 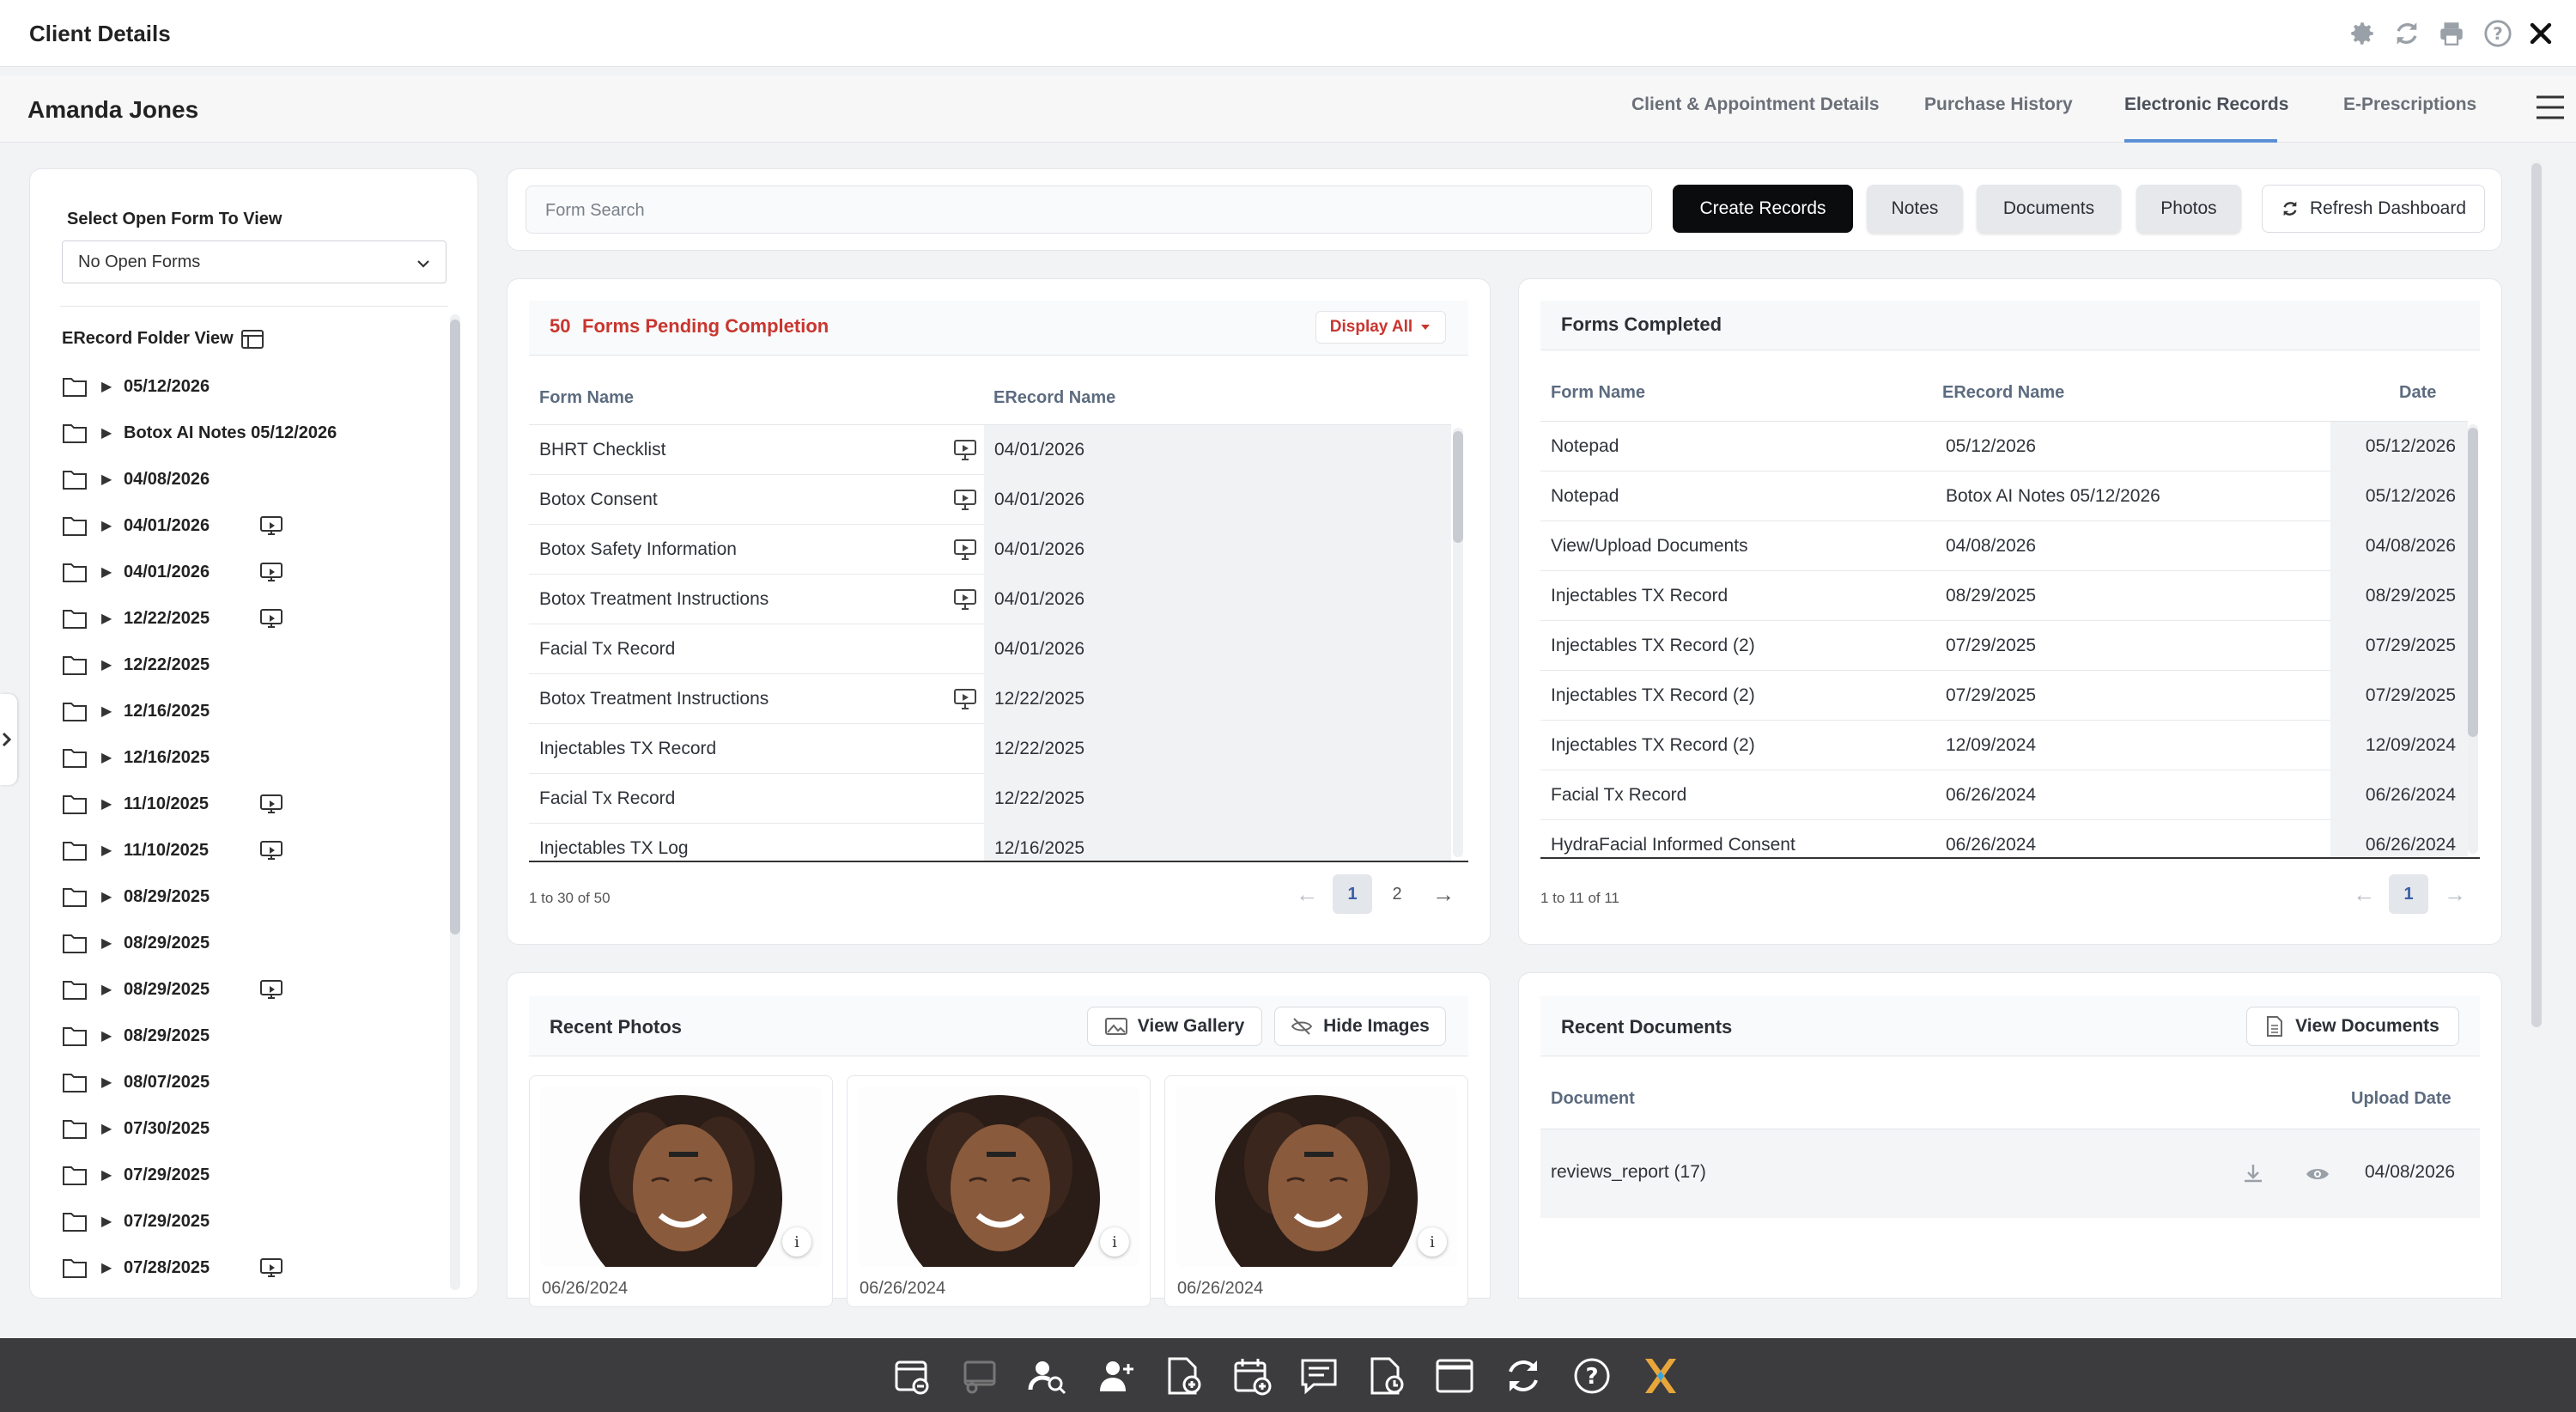 I want to click on tab-purchase-history: Purchase History, so click(x=1998, y=118).